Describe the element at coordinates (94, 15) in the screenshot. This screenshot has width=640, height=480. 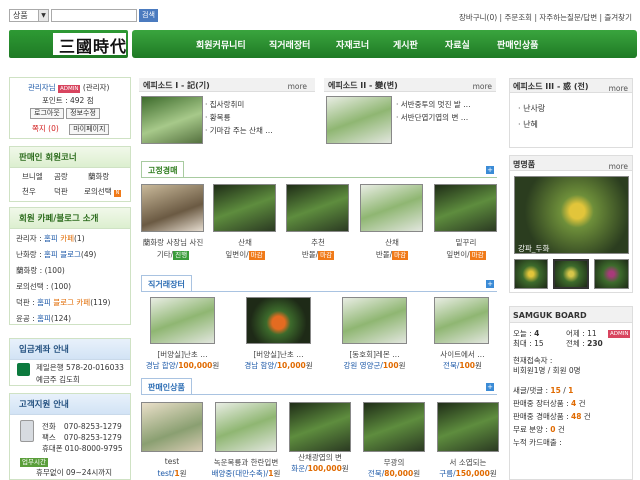
I see `search-input` at that location.